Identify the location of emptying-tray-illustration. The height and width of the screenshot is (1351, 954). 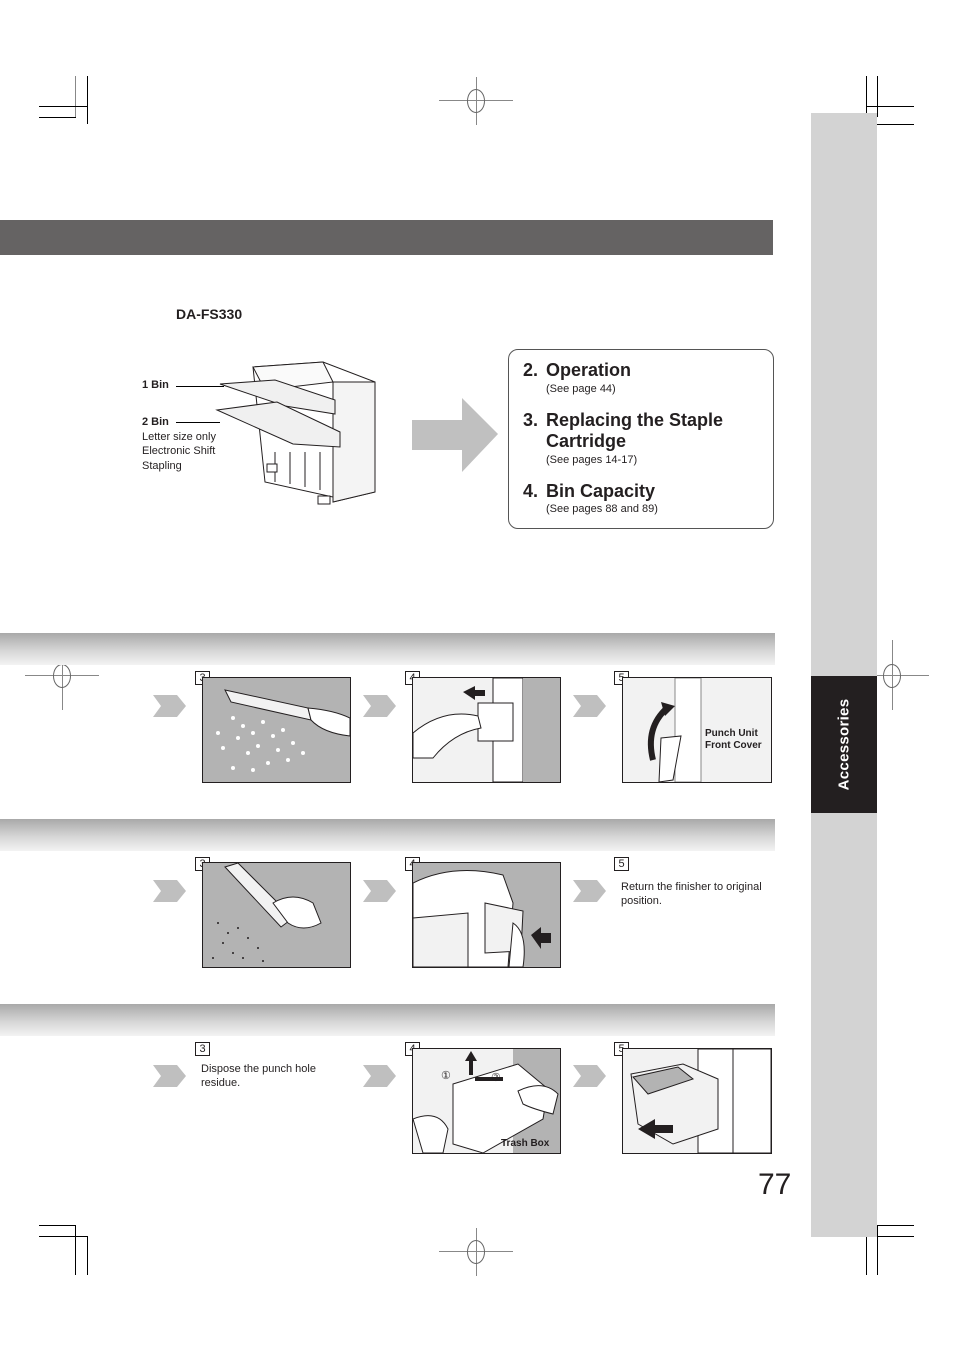
(276, 915).